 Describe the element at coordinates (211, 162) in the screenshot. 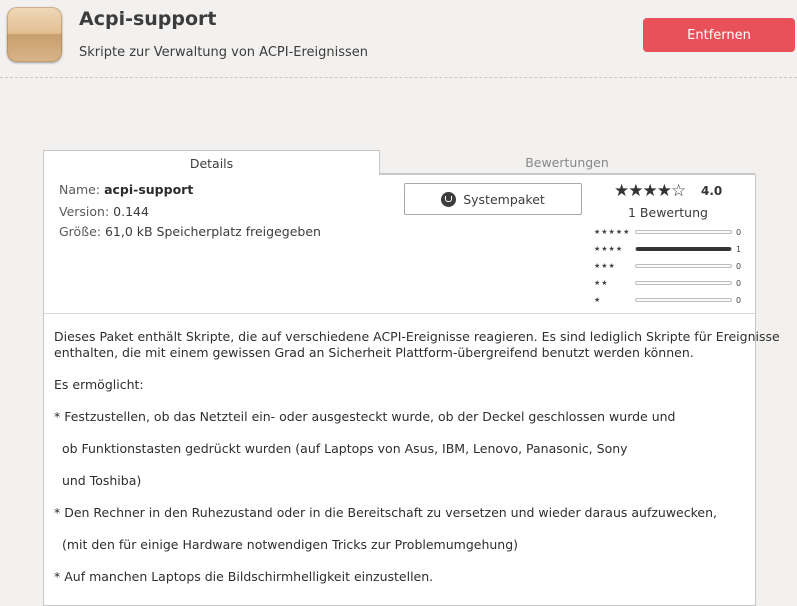

I see `tab-details: Details` at that location.